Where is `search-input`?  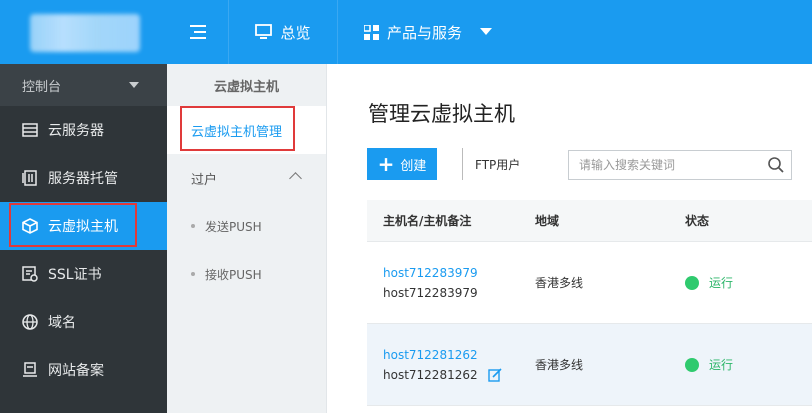
search-input is located at coordinates (669, 165).